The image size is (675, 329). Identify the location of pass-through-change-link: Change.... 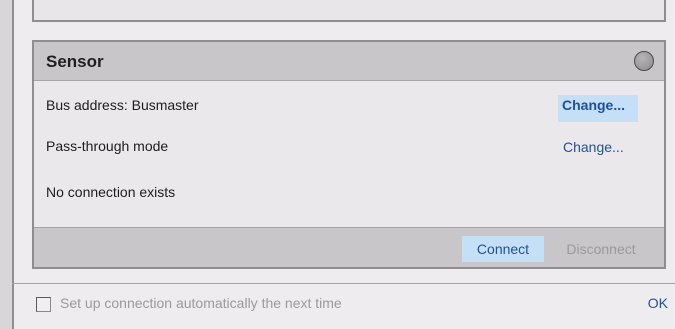
(593, 147).